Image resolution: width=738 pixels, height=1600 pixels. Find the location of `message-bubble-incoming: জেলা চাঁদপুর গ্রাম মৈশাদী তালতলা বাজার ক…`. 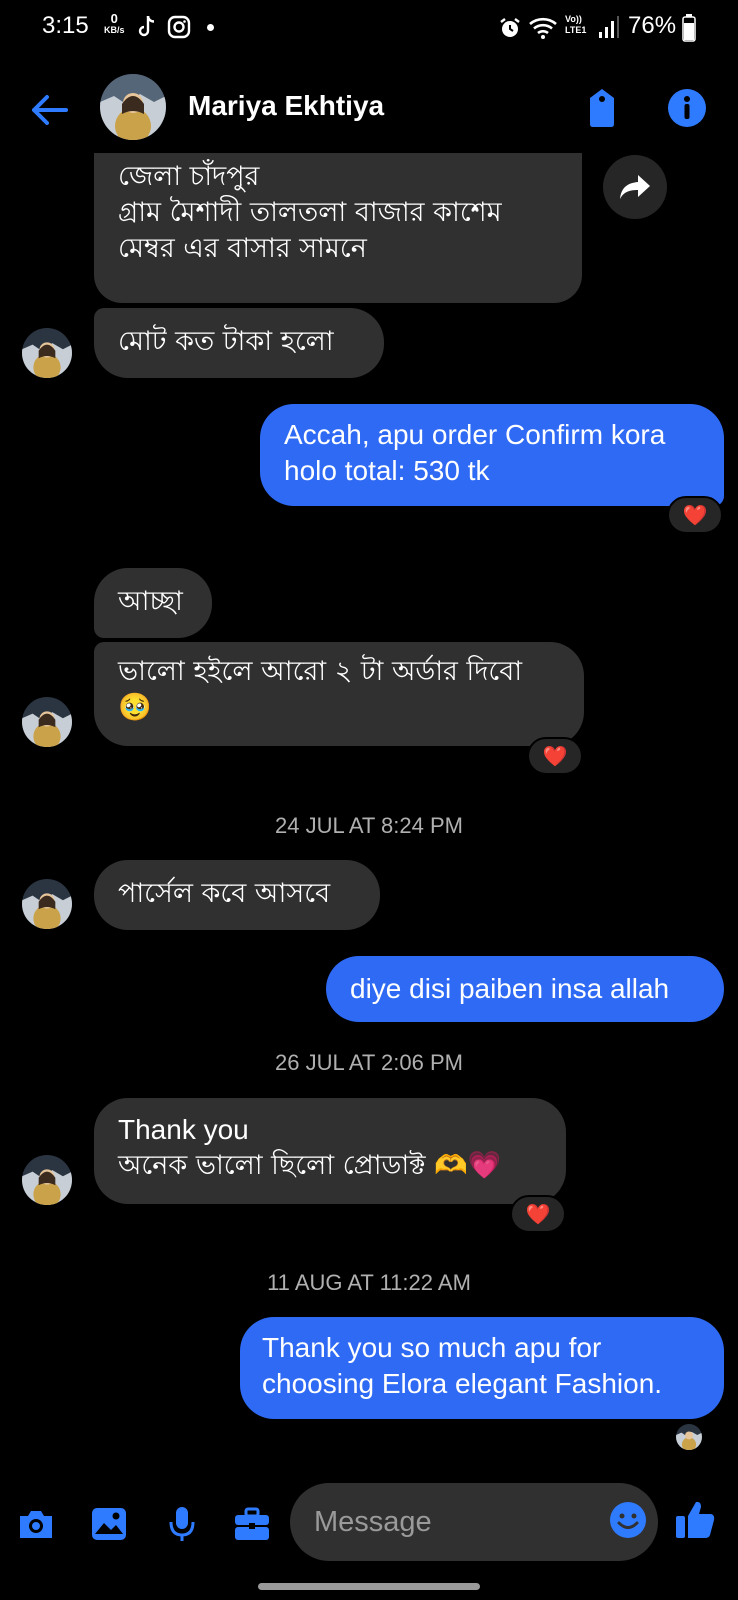

message-bubble-incoming: জেলা চাঁদপুর গ্রাম মৈশাদী তালতলা বাজার ক… is located at coordinates (338, 228).